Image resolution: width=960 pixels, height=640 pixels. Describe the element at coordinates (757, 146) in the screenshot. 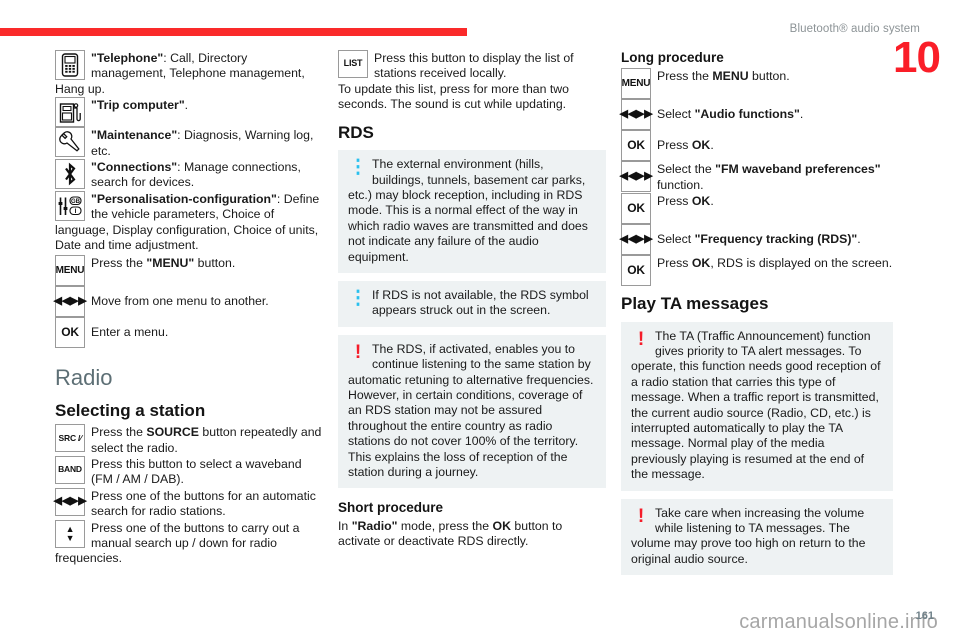

I see `key-row-long-ok-1: OK Press OK.` at that location.